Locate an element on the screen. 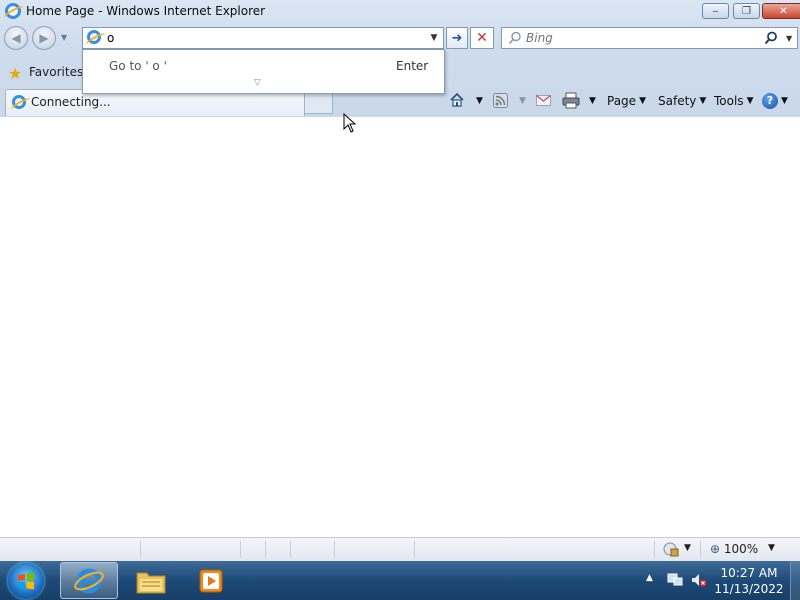 The height and width of the screenshot is (600, 800). address-bar: ▼ is located at coordinates (263, 38).